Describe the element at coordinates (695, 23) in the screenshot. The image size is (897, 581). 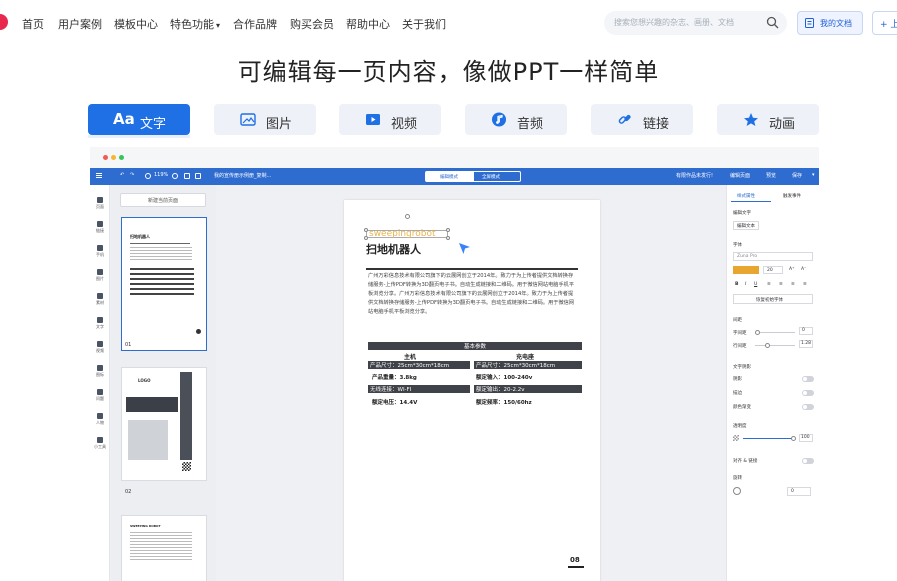
I see `search-input: 搜索您想兴趣的杂志、画册、文档` at that location.